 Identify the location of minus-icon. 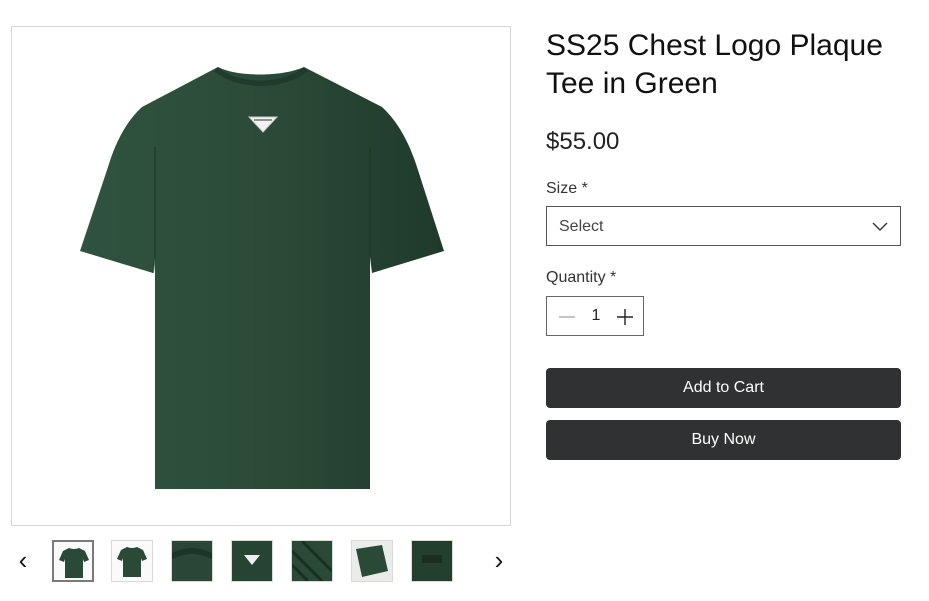
(567, 317).